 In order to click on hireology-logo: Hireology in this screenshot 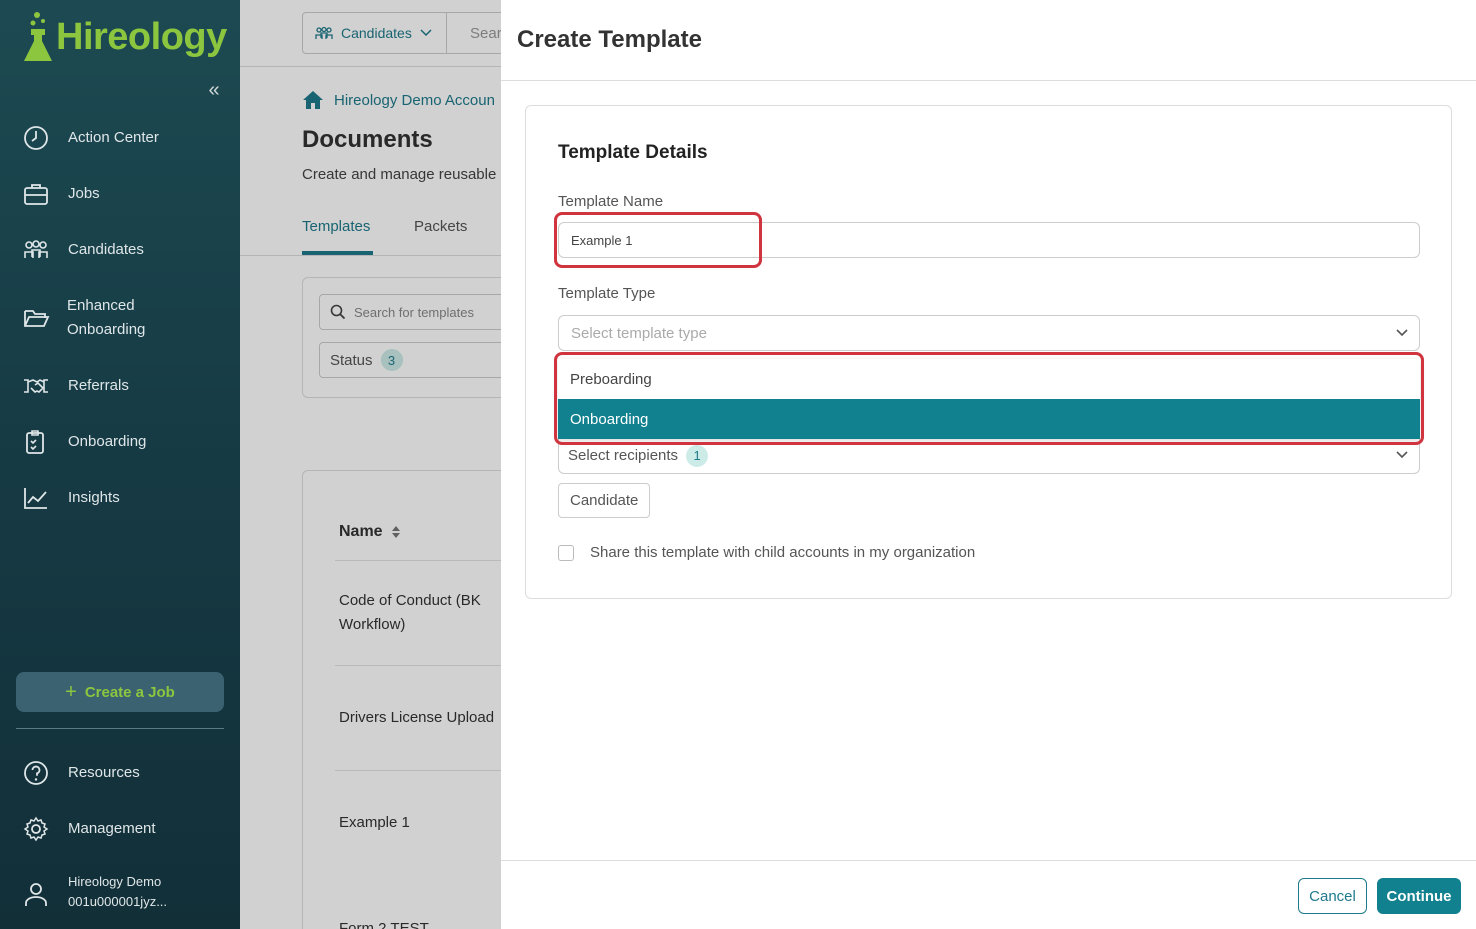, I will do `click(123, 37)`.